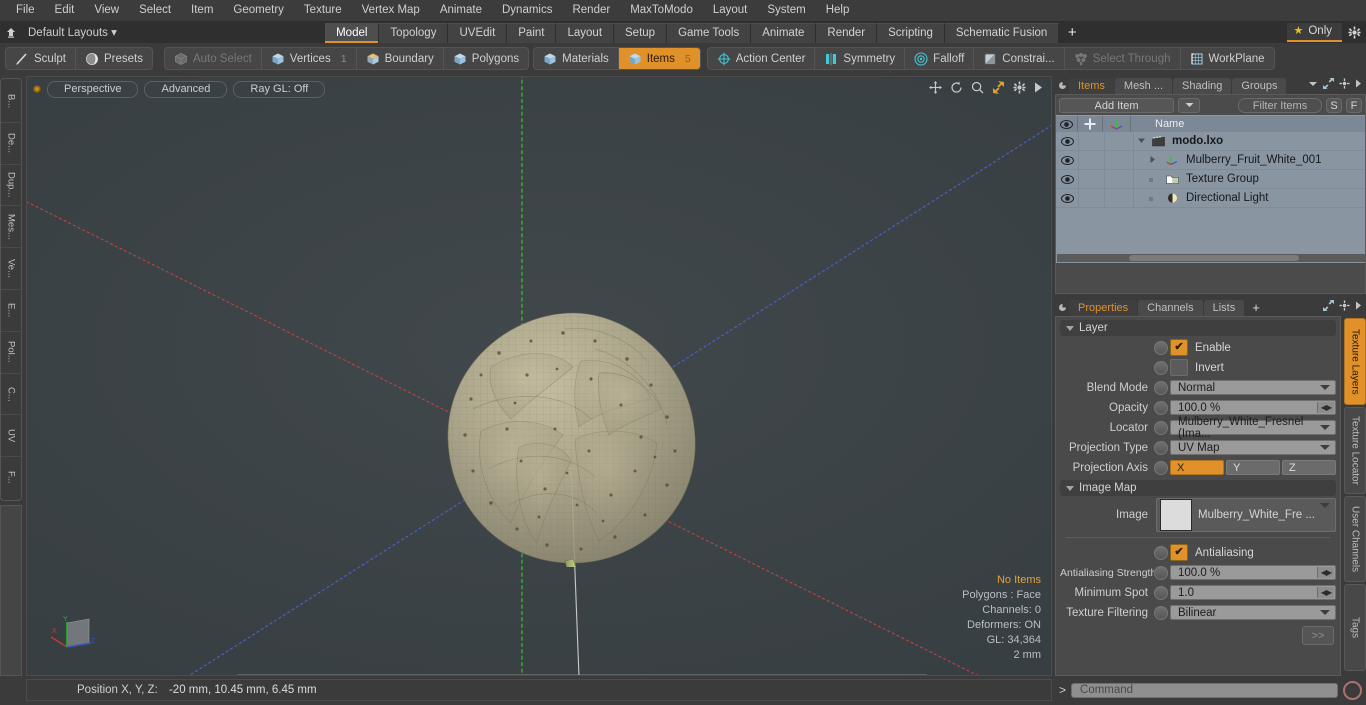  What do you see at coordinates (956, 87) in the screenshot?
I see `rotate-icon` at bounding box center [956, 87].